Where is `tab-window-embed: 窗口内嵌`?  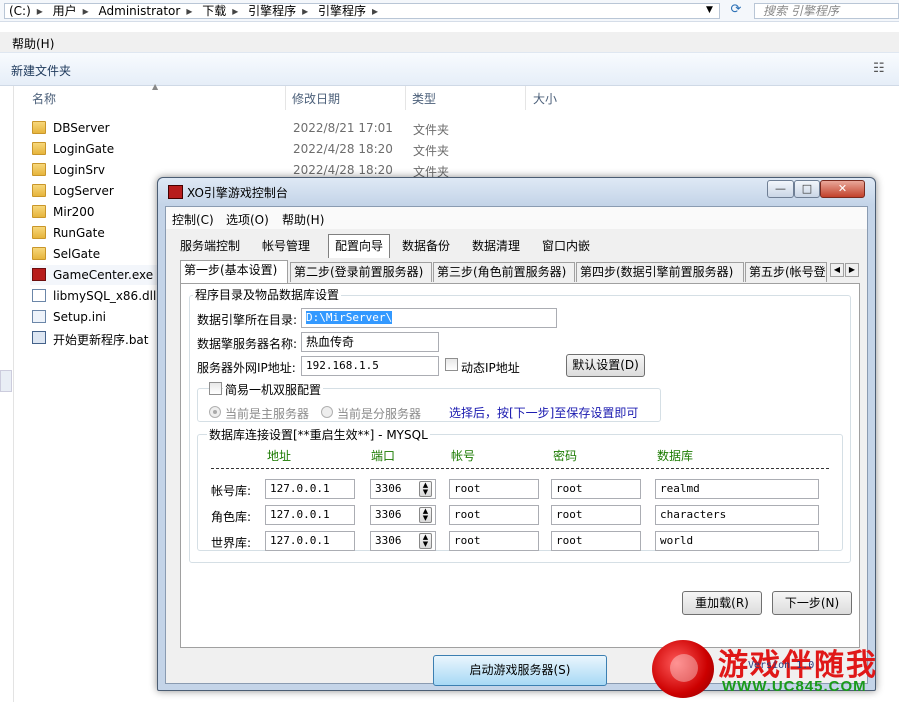 tab-window-embed: 窗口内嵌 is located at coordinates (566, 246).